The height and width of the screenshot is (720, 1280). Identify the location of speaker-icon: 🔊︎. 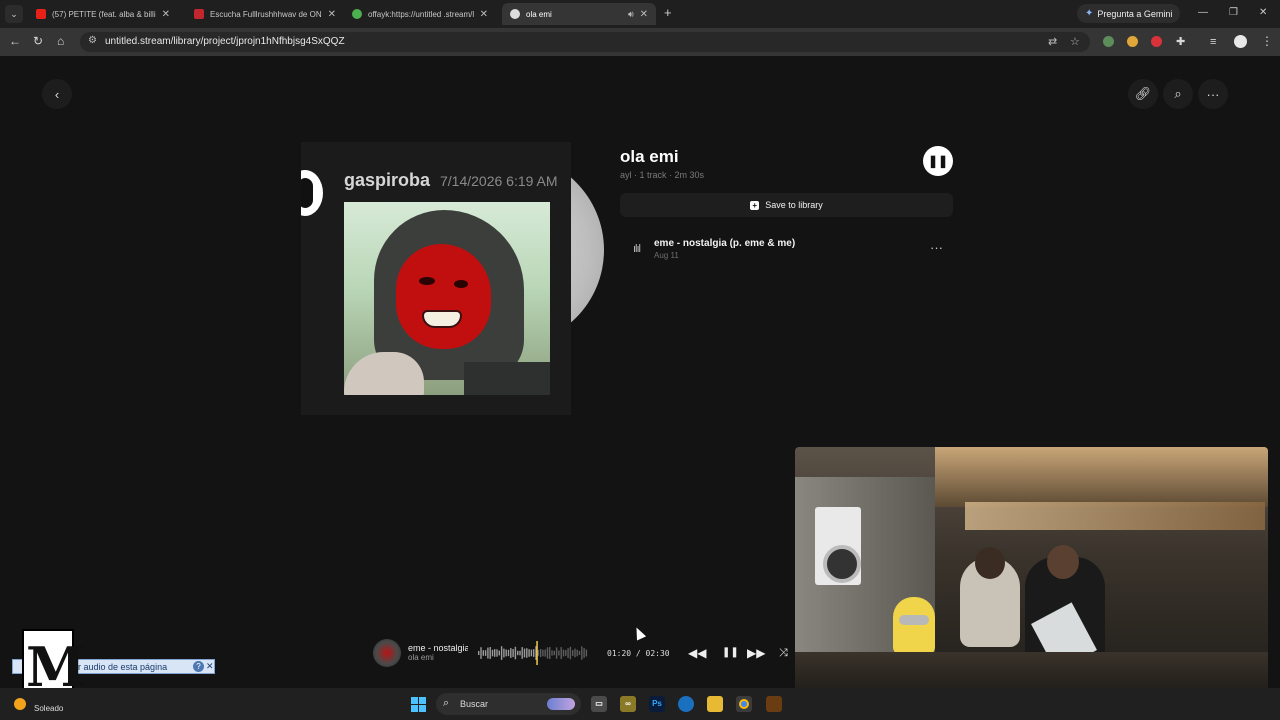
(631, 14).